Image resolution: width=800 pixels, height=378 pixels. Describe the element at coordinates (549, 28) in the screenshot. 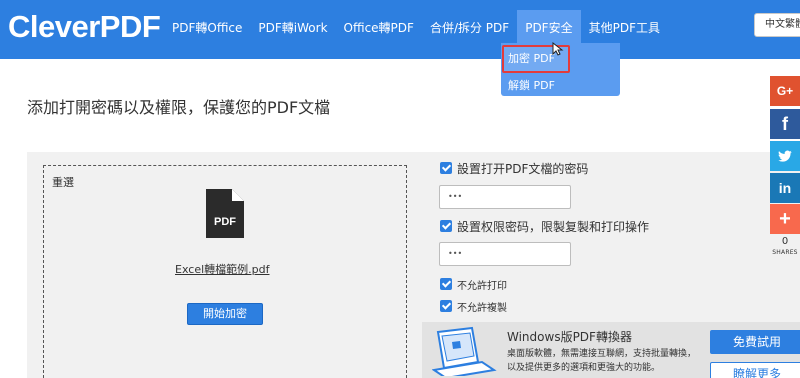

I see `nav-pdf-security: PDF安全` at that location.